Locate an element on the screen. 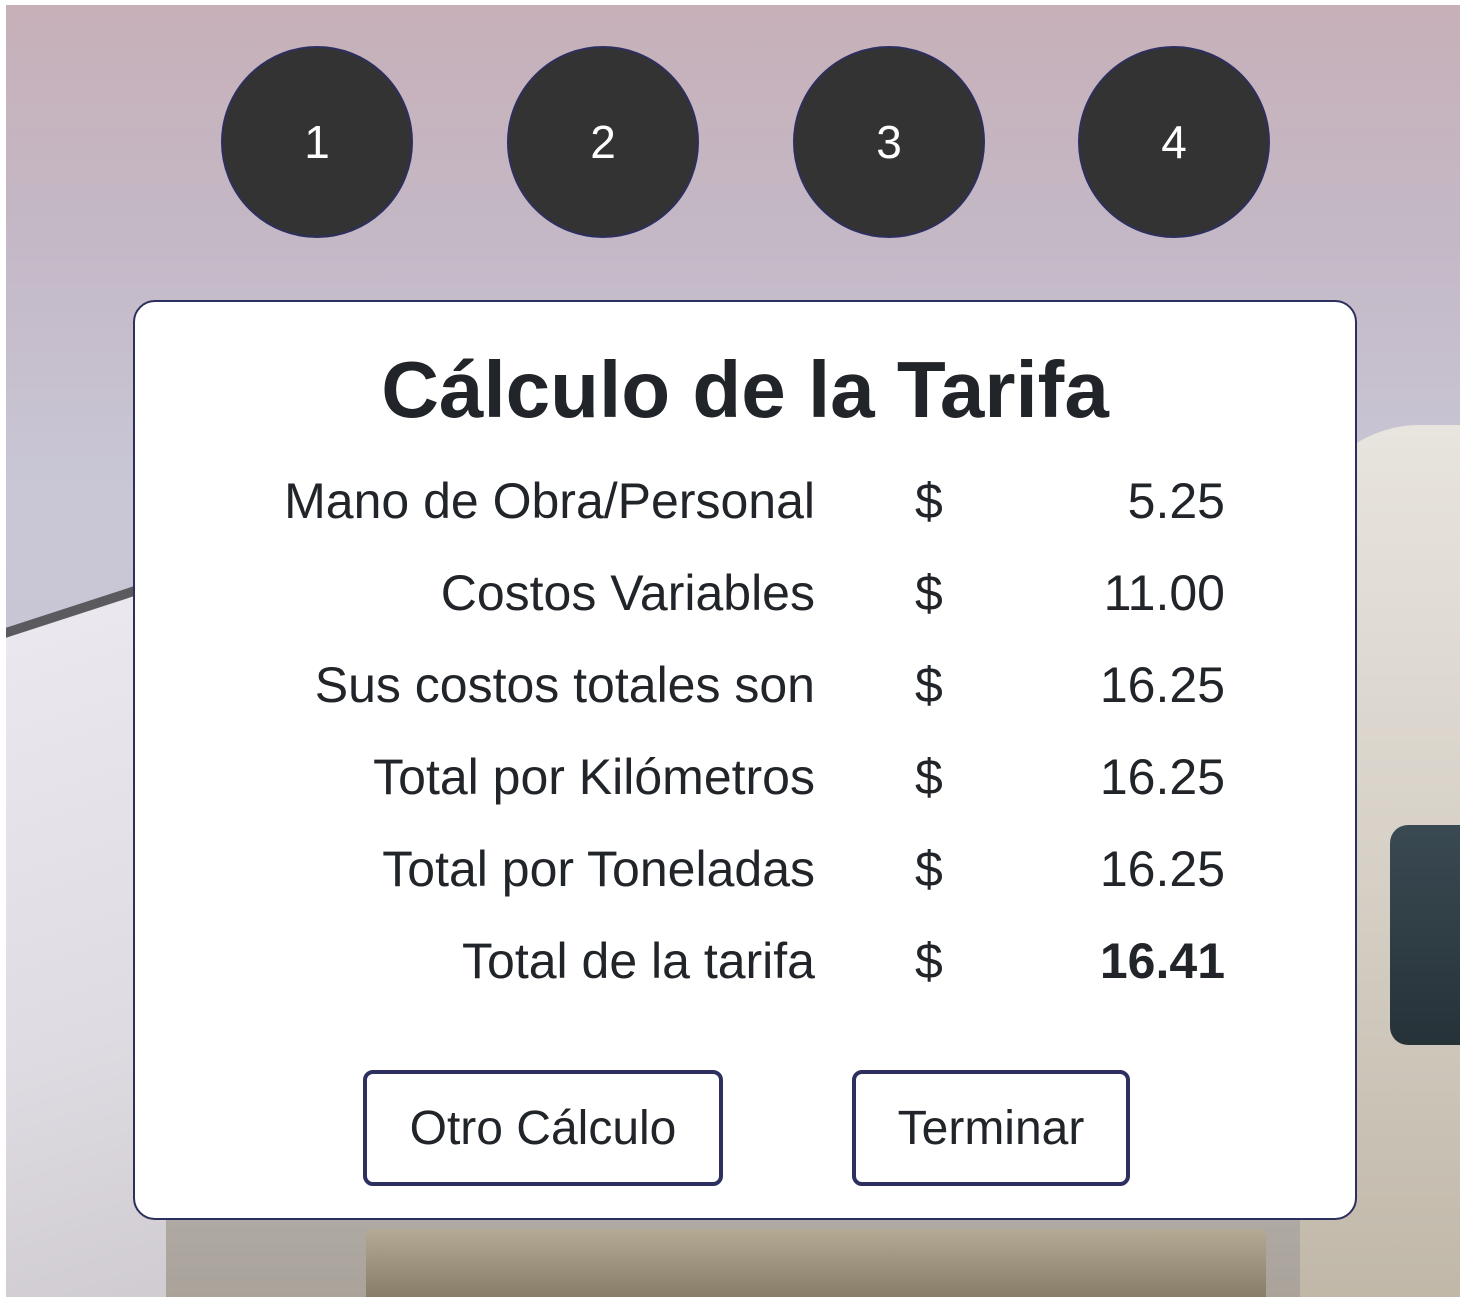 The image size is (1462, 1300). row-labor-cost: Mano de Obra/Personal $ 5.25 is located at coordinates (745, 518).